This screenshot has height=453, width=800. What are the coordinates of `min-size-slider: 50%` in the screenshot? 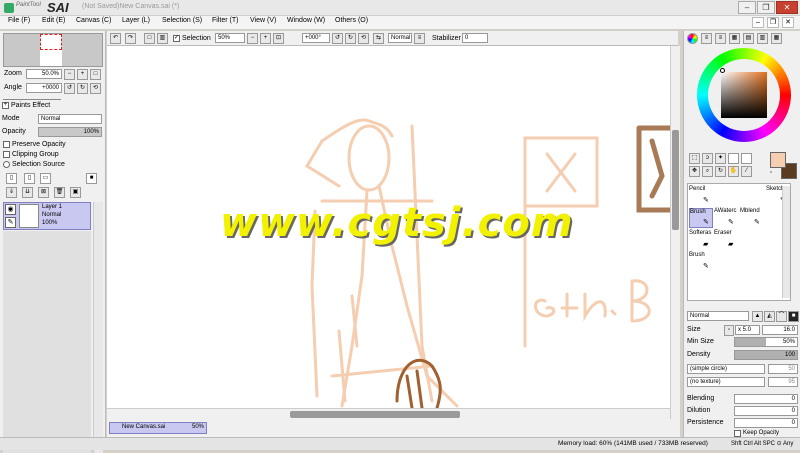 It's located at (766, 342).